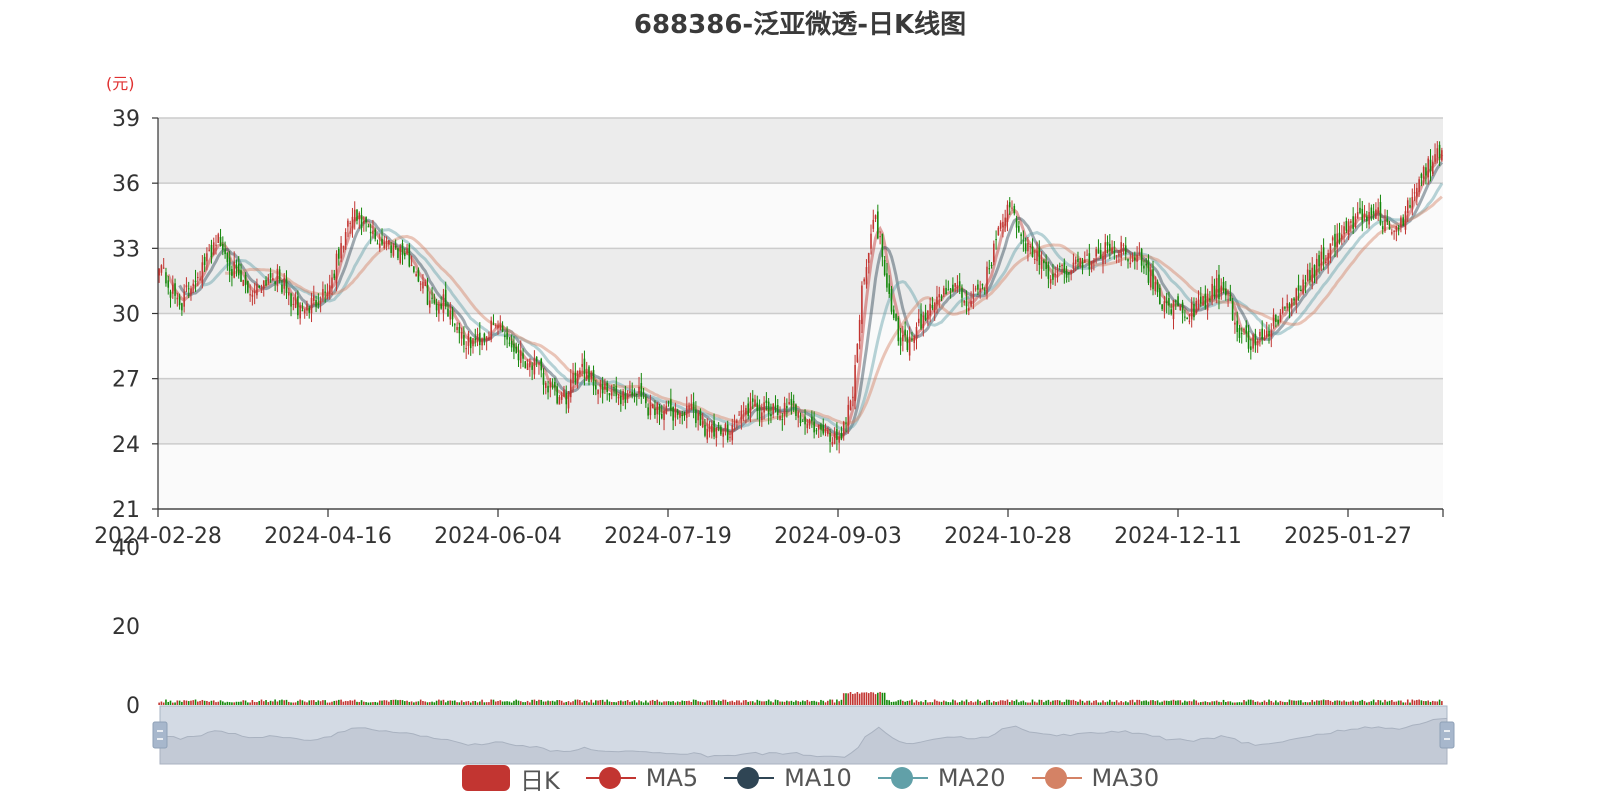  I want to click on slider-handle-left, so click(160, 735).